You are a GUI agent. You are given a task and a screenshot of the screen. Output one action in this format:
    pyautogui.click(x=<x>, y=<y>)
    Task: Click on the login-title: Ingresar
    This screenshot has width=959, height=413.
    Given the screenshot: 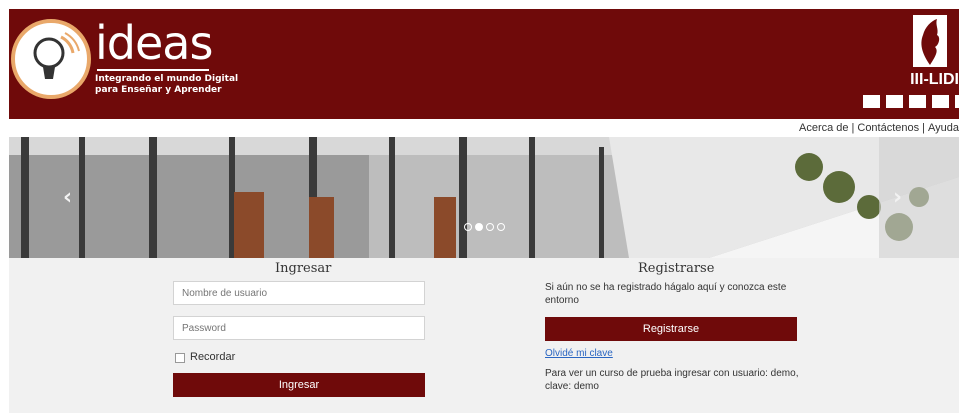 What is the action you would take?
    pyautogui.click(x=303, y=268)
    